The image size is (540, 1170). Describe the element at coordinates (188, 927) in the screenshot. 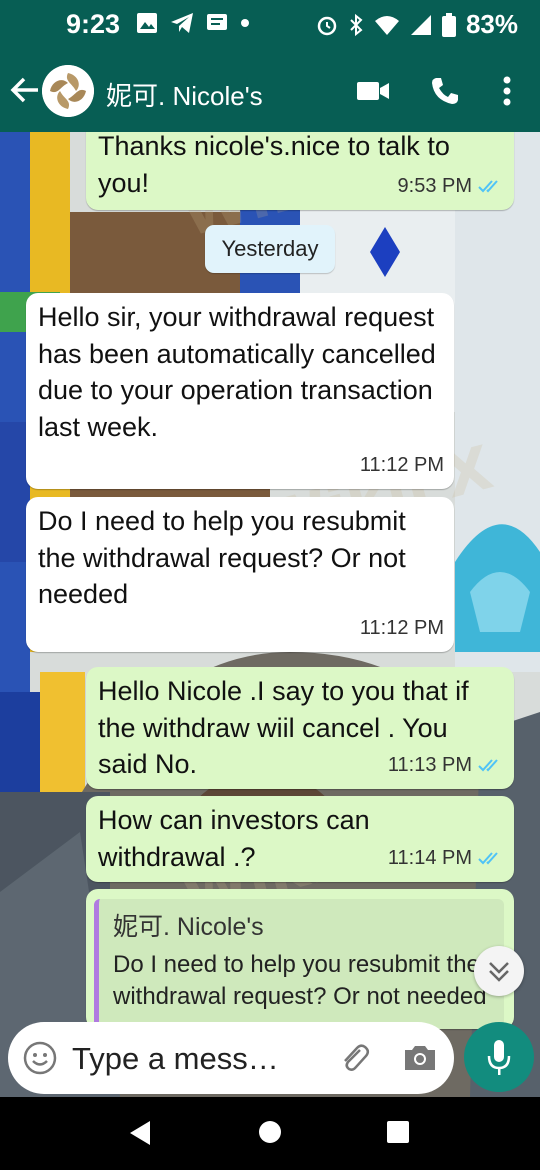

I see `quoted-sender: 妮可. Nicole's` at that location.